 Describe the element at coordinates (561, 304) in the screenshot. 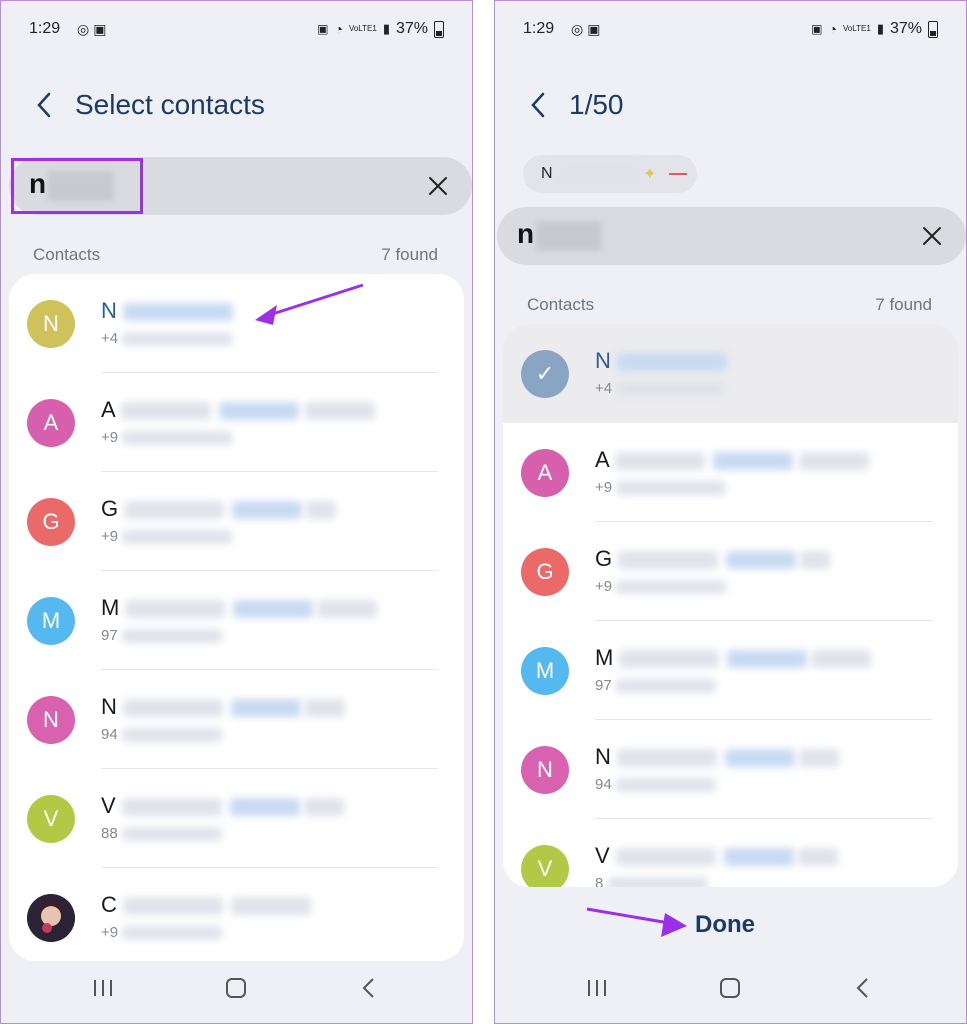

I see `section-label: Contacts` at that location.